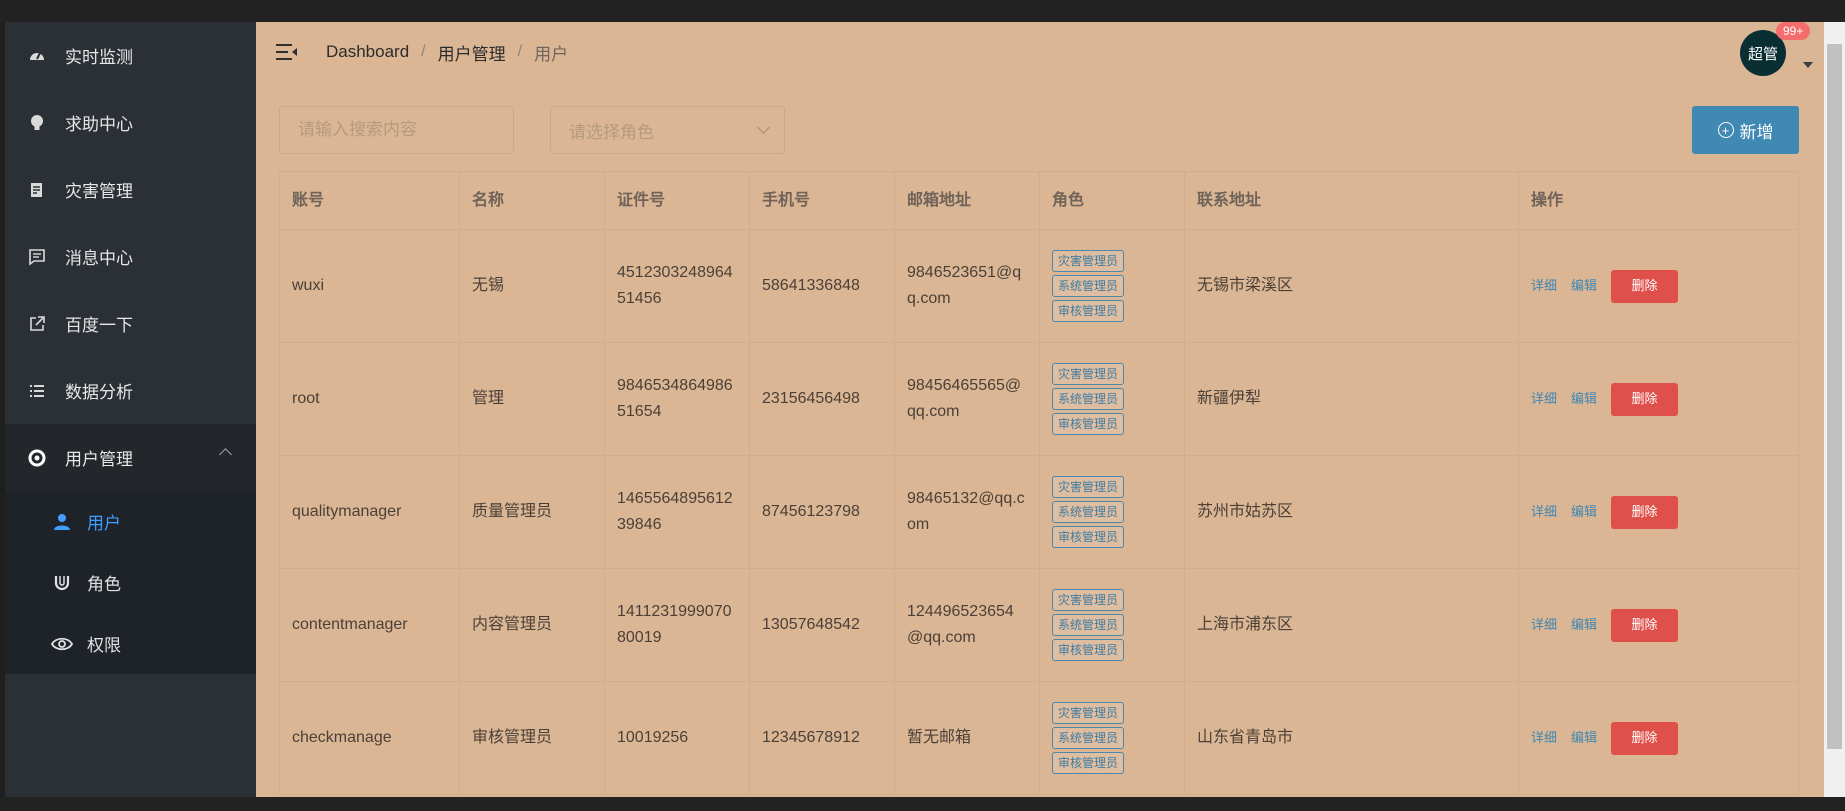 The width and height of the screenshot is (1845, 811). I want to click on top-header: Dashboard / 用户管理 / 用户 超管 99+, so click(1040, 52).